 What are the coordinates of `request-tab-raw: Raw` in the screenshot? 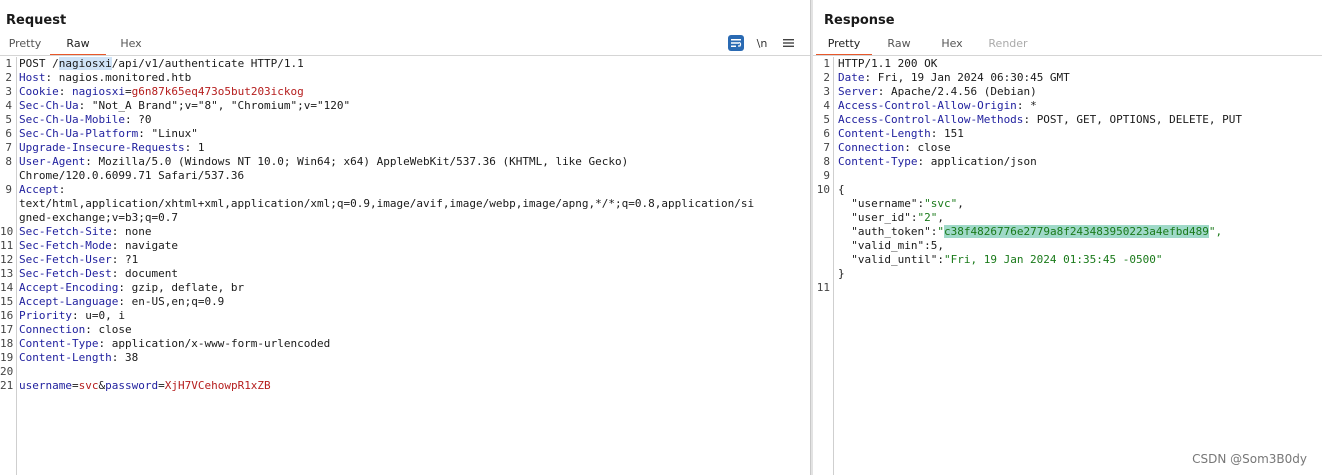 It's located at (78, 46).